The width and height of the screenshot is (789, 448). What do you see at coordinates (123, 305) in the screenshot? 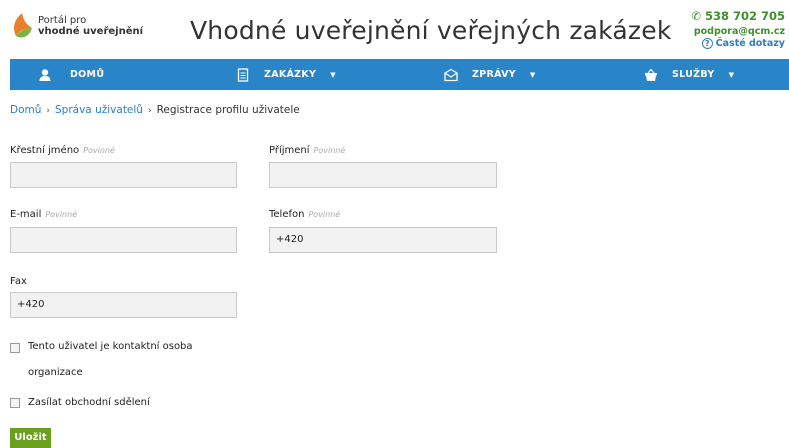
I see `fax-field: +420` at bounding box center [123, 305].